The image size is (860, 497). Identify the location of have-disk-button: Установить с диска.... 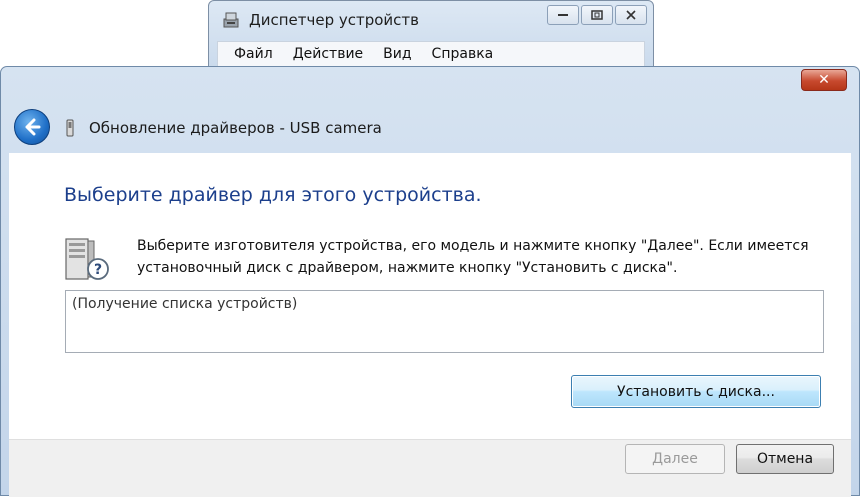
(696, 391).